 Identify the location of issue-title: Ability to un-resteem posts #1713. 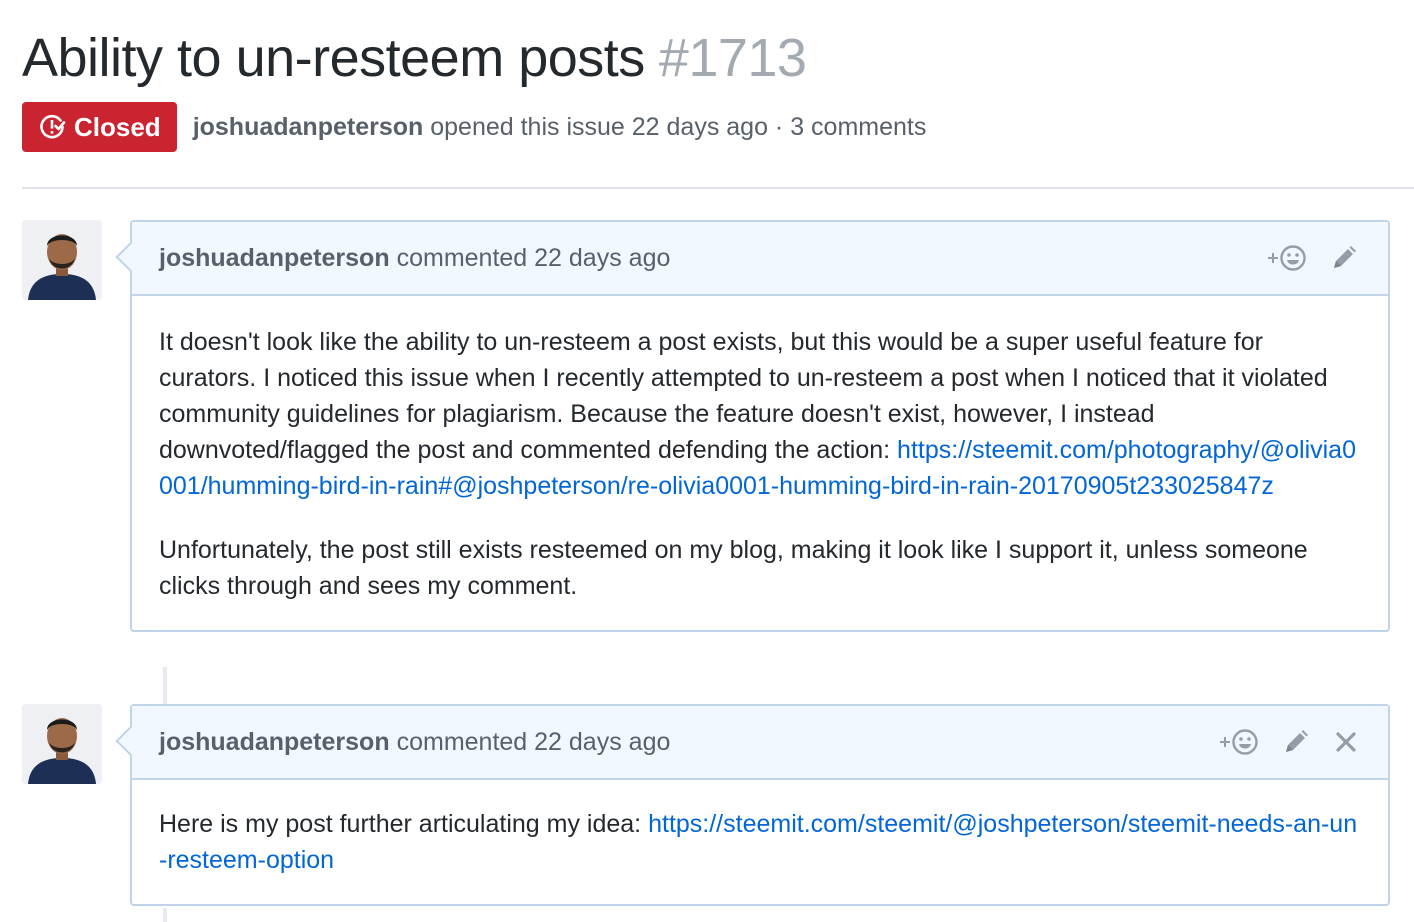
(414, 58).